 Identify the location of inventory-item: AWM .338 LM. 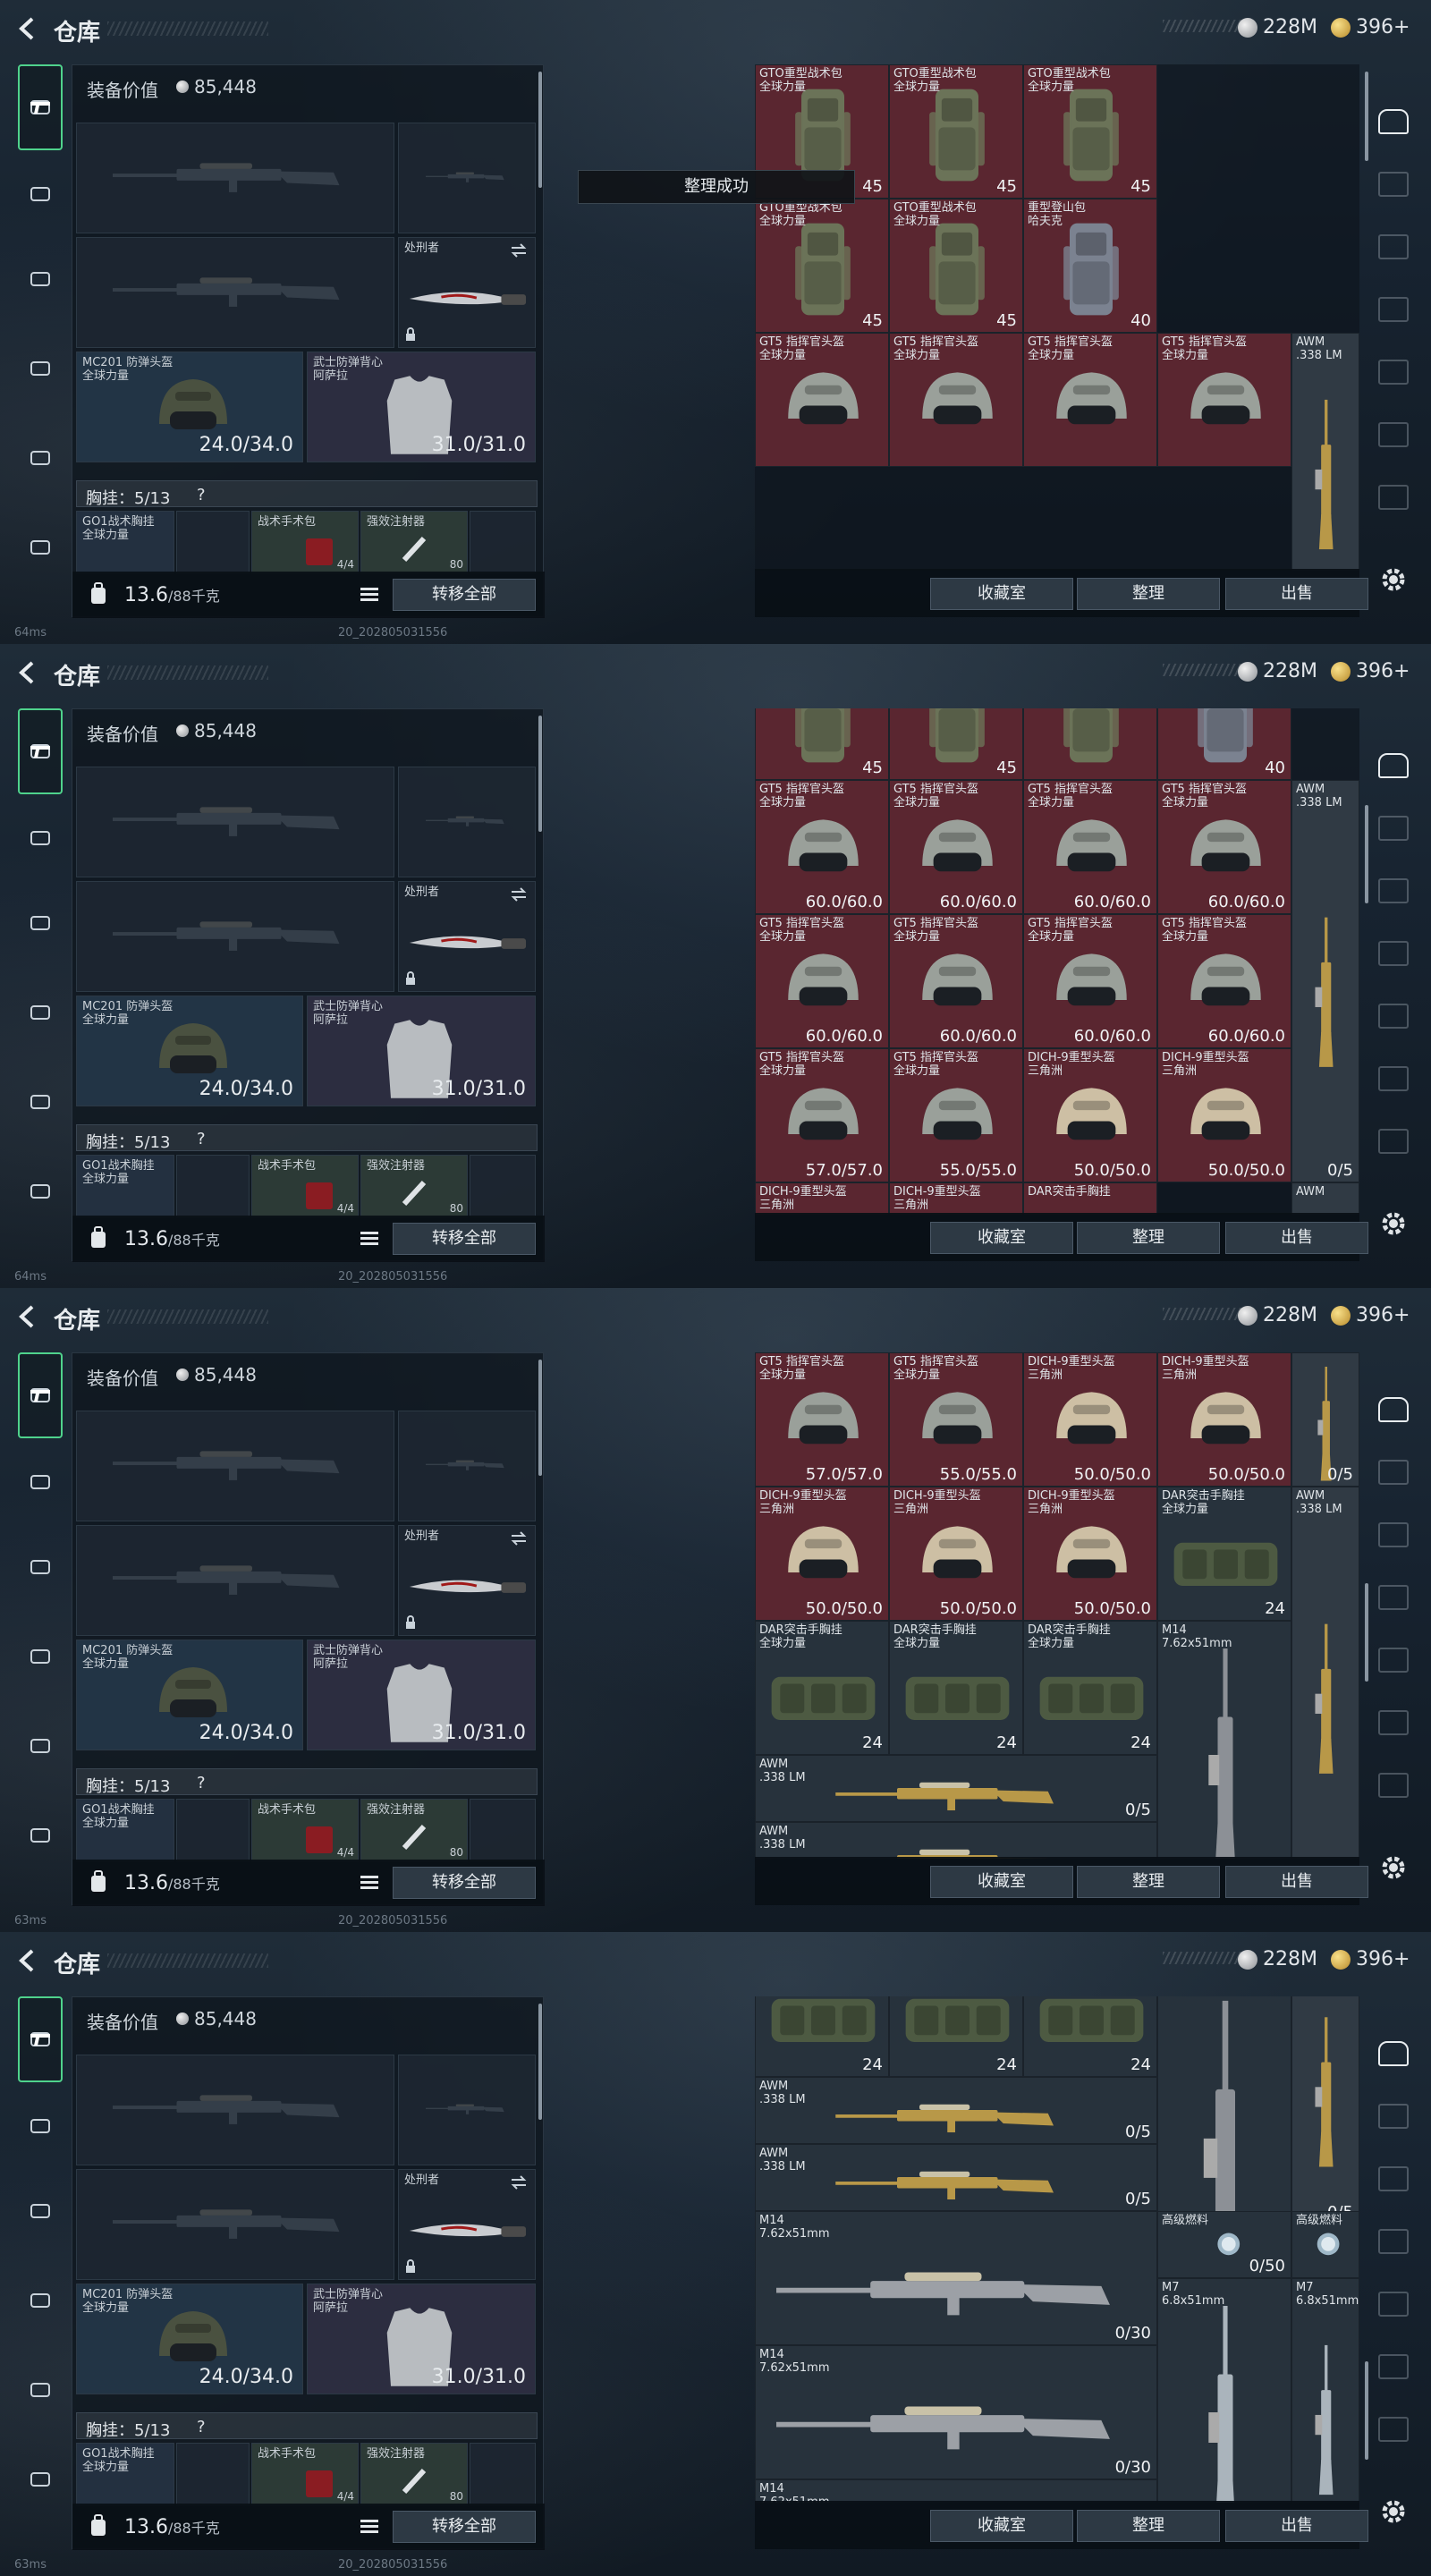
(956, 1840).